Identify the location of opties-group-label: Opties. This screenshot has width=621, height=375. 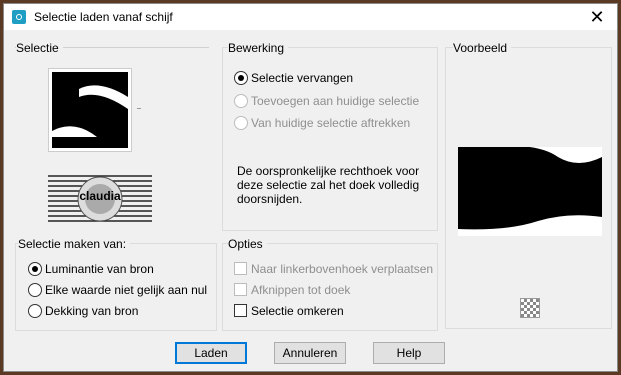
(247, 244).